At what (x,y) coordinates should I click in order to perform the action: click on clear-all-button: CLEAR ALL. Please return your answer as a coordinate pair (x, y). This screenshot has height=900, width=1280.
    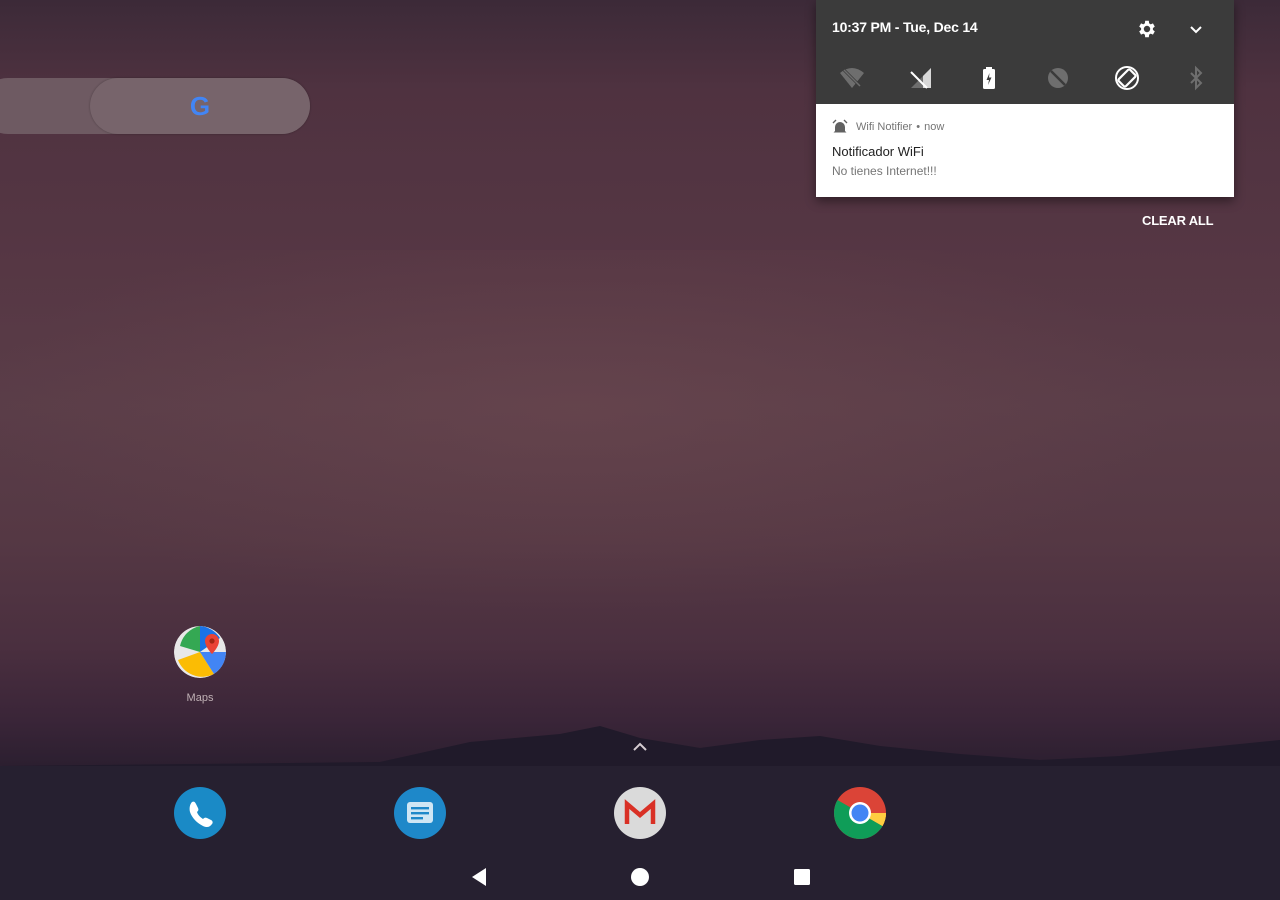
    Looking at the image, I should click on (1178, 220).